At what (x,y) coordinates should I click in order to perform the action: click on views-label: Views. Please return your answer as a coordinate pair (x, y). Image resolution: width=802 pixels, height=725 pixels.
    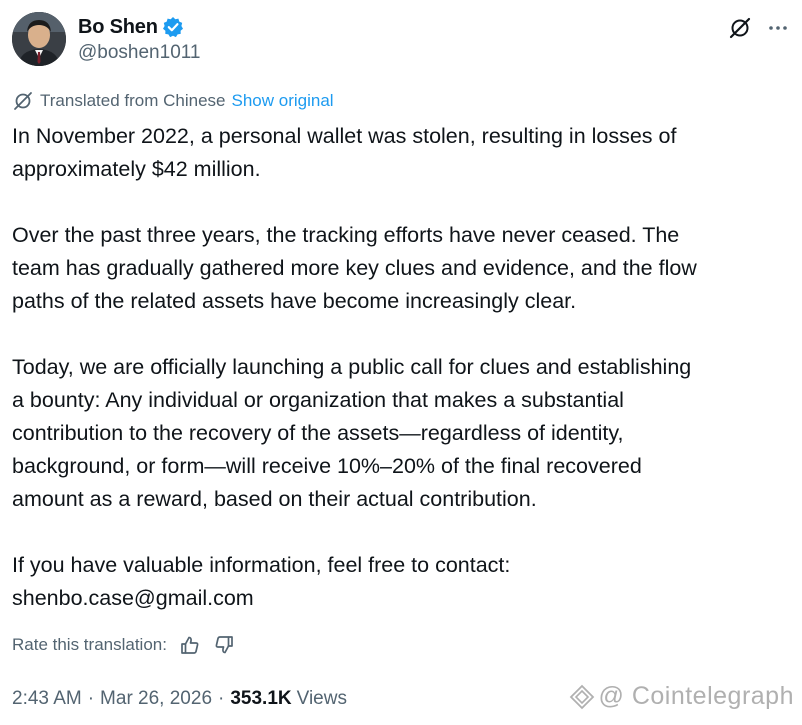
    Looking at the image, I should click on (321, 698).